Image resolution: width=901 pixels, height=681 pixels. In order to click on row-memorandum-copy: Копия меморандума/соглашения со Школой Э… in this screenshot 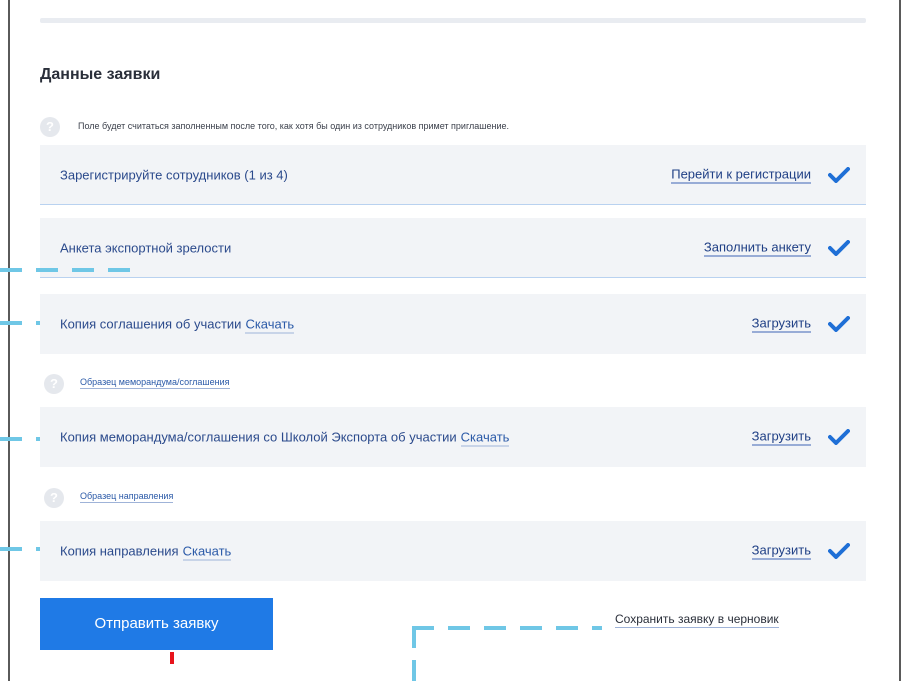, I will do `click(453, 437)`.